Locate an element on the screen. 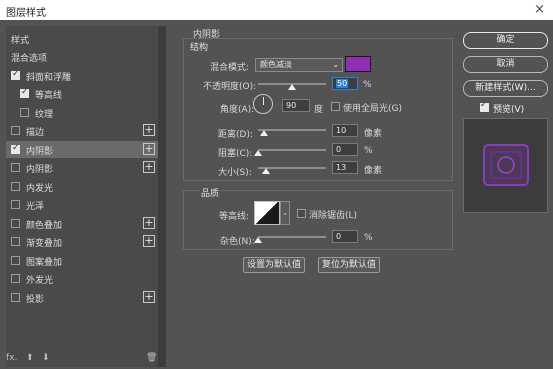 The height and width of the screenshot is (369, 553). contour-preview is located at coordinates (267, 213).